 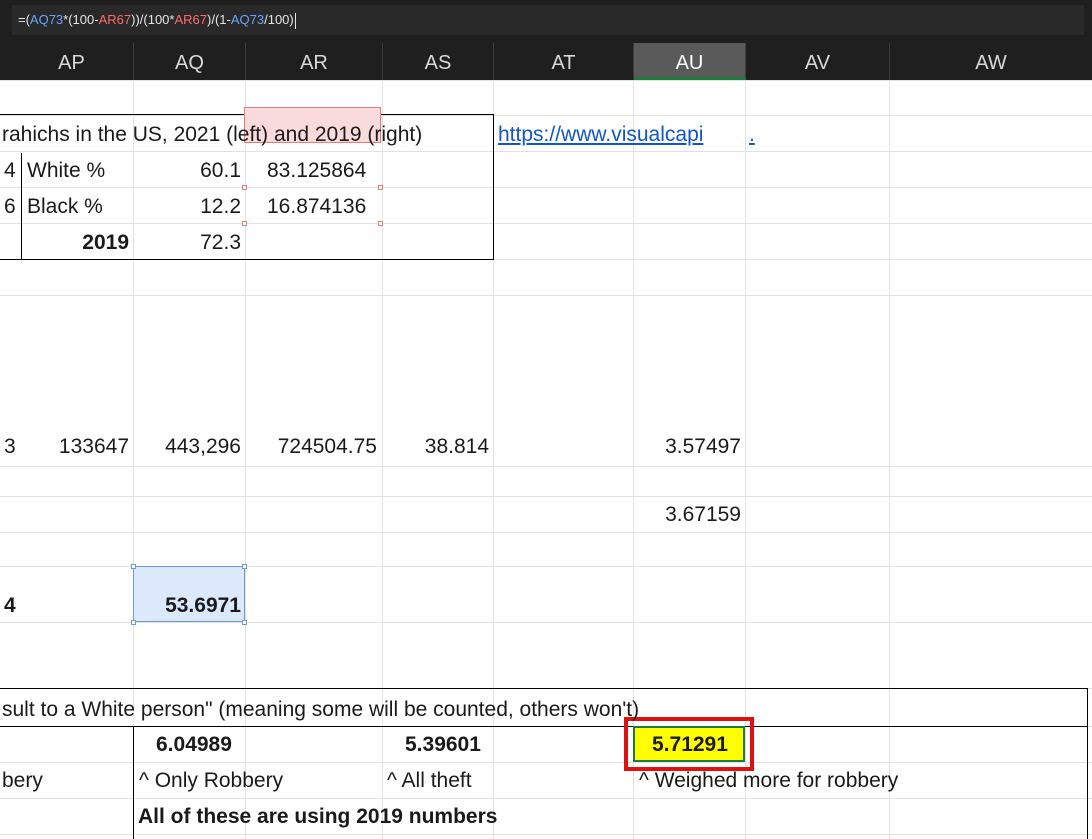 What do you see at coordinates (10, 605) in the screenshot?
I see `data-cell: 4` at bounding box center [10, 605].